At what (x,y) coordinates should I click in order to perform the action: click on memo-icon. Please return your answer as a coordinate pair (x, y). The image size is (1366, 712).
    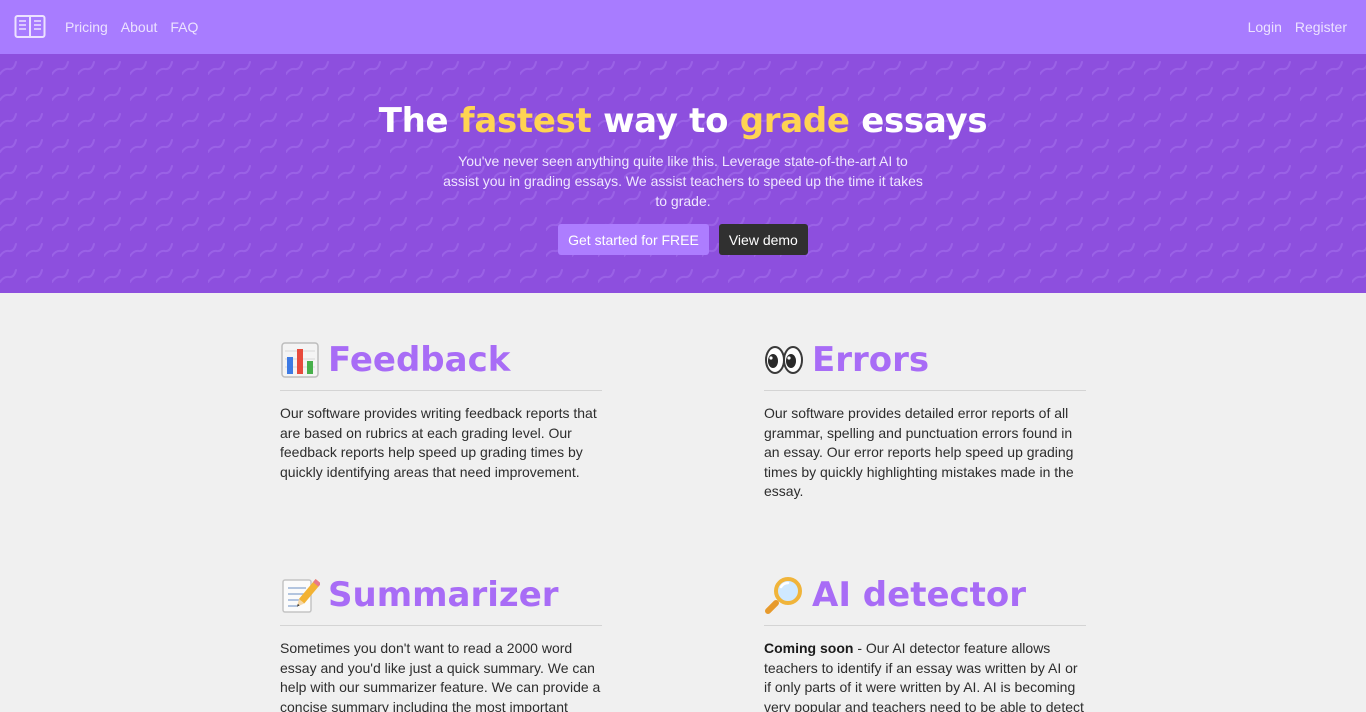
    Looking at the image, I should click on (300, 595).